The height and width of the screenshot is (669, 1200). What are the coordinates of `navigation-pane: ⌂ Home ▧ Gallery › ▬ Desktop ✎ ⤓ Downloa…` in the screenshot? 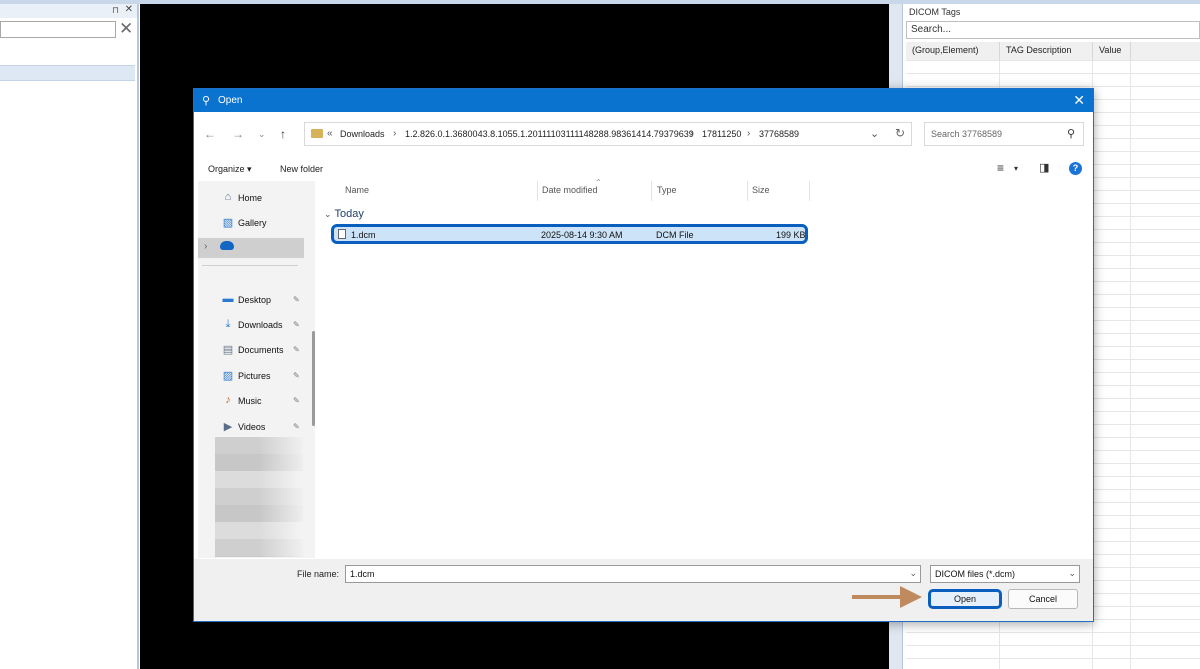 It's located at (256, 369).